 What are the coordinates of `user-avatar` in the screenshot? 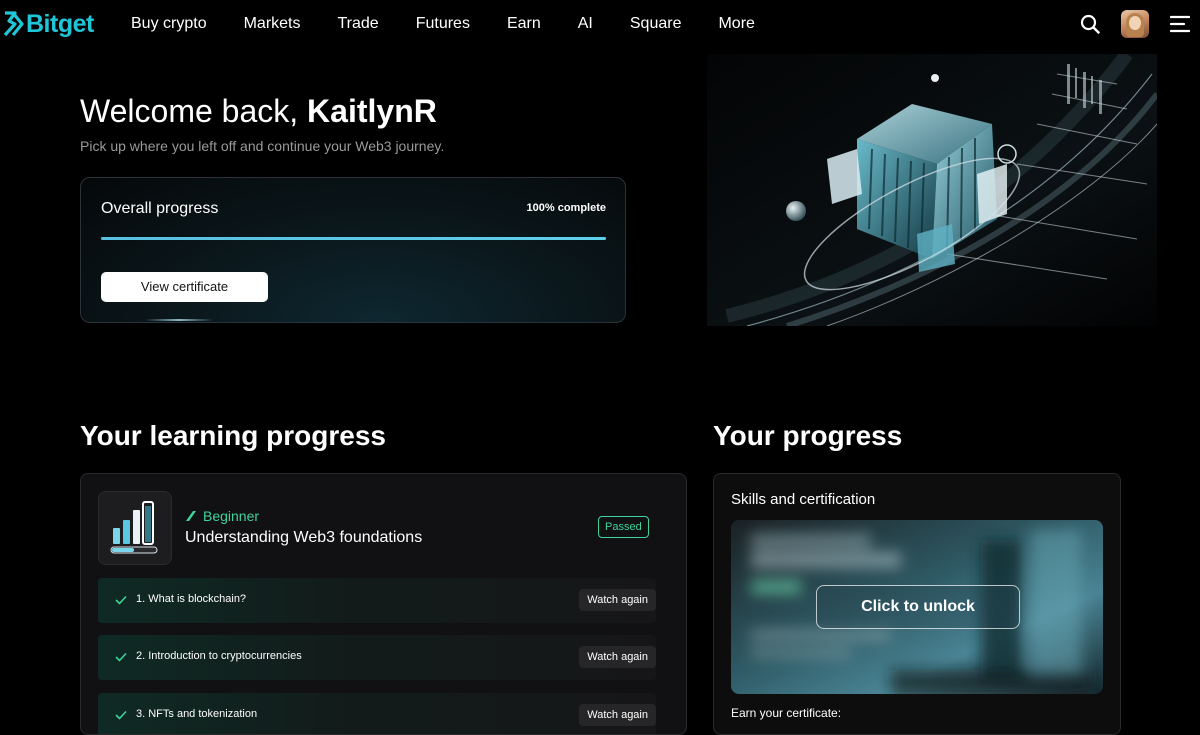 It's located at (1135, 24).